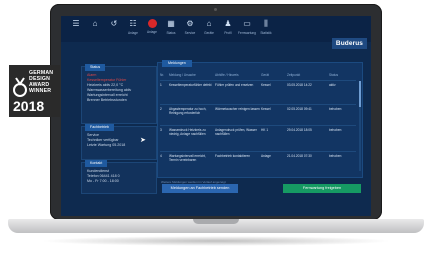 The image size is (432, 258). I want to click on table-cell: 1, so click(161, 85).